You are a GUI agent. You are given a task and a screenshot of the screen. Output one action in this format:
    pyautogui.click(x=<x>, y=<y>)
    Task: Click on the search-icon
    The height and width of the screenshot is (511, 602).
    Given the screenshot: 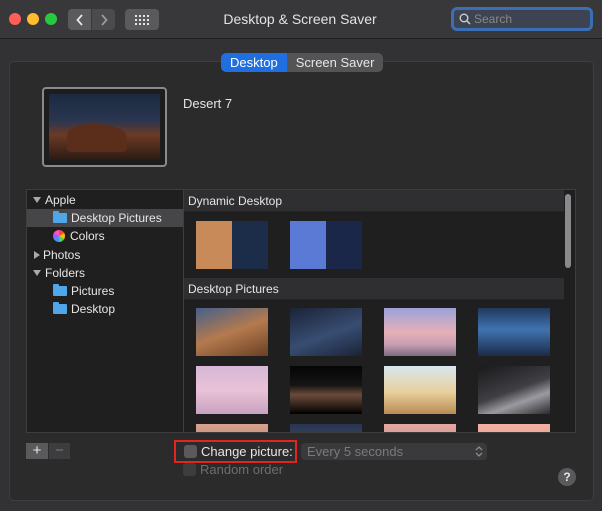 What is the action you would take?
    pyautogui.click(x=465, y=19)
    